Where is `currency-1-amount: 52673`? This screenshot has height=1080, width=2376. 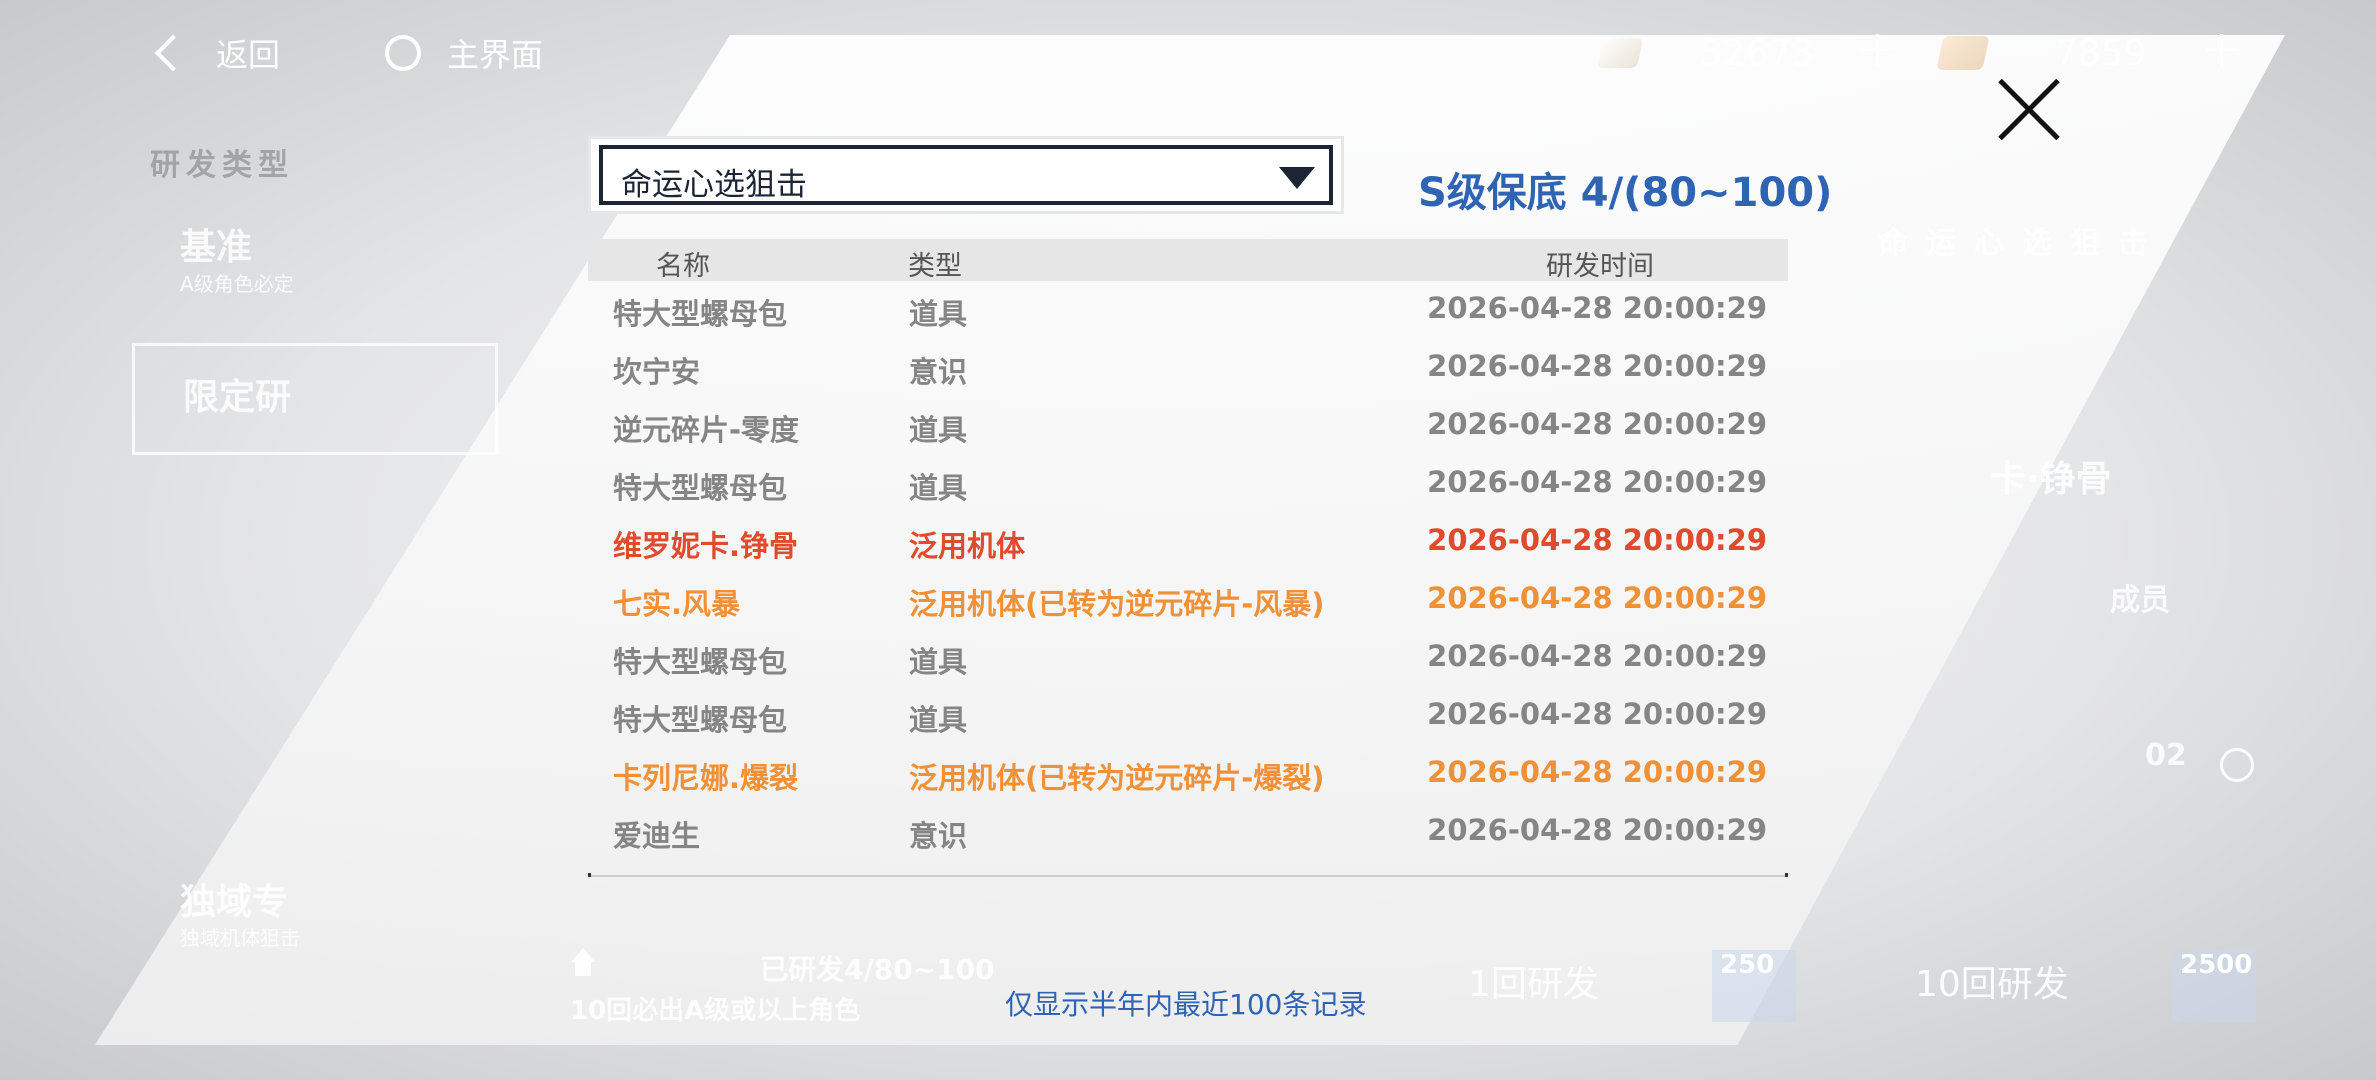
currency-1-amount: 52673 is located at coordinates (1757, 53).